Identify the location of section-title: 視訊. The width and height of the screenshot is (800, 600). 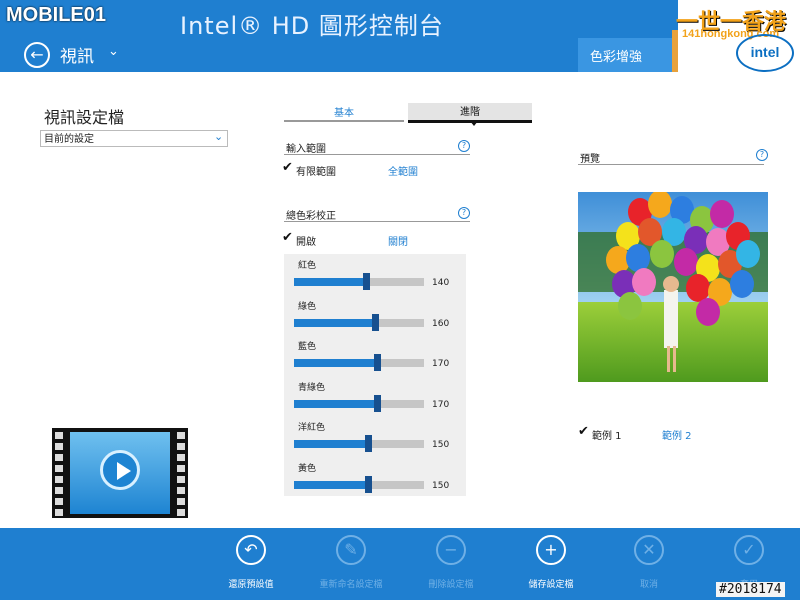
(77, 54).